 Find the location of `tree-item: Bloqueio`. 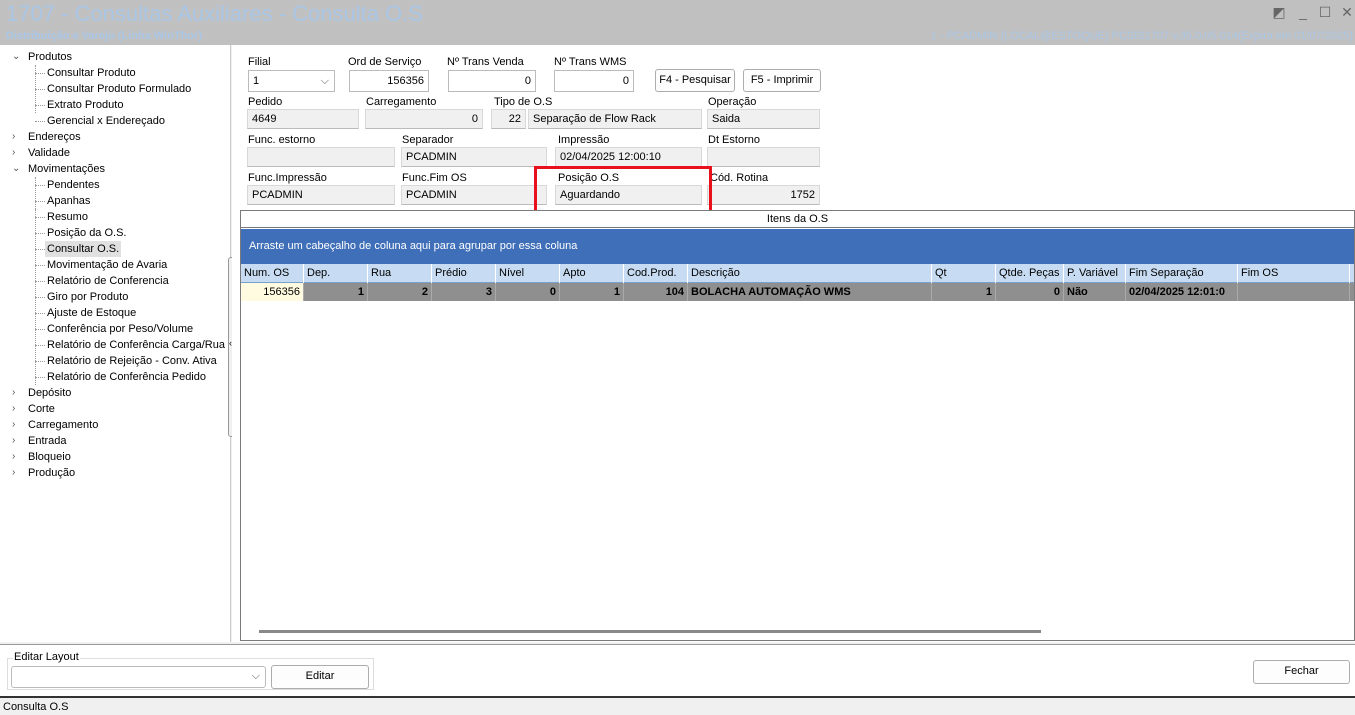

tree-item: Bloqueio is located at coordinates (49, 457).